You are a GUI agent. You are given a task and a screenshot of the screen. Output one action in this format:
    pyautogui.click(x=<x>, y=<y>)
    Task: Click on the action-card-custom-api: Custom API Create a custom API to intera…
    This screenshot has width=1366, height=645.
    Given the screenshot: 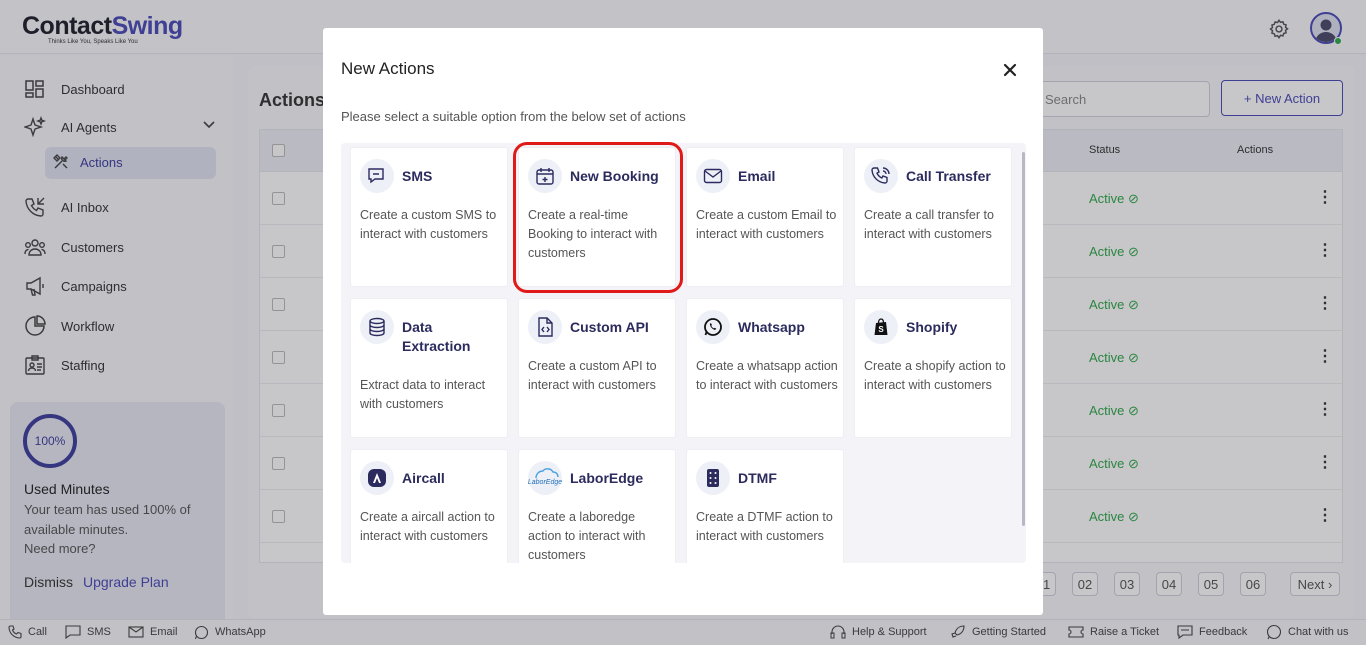 What is the action you would take?
    pyautogui.click(x=597, y=368)
    